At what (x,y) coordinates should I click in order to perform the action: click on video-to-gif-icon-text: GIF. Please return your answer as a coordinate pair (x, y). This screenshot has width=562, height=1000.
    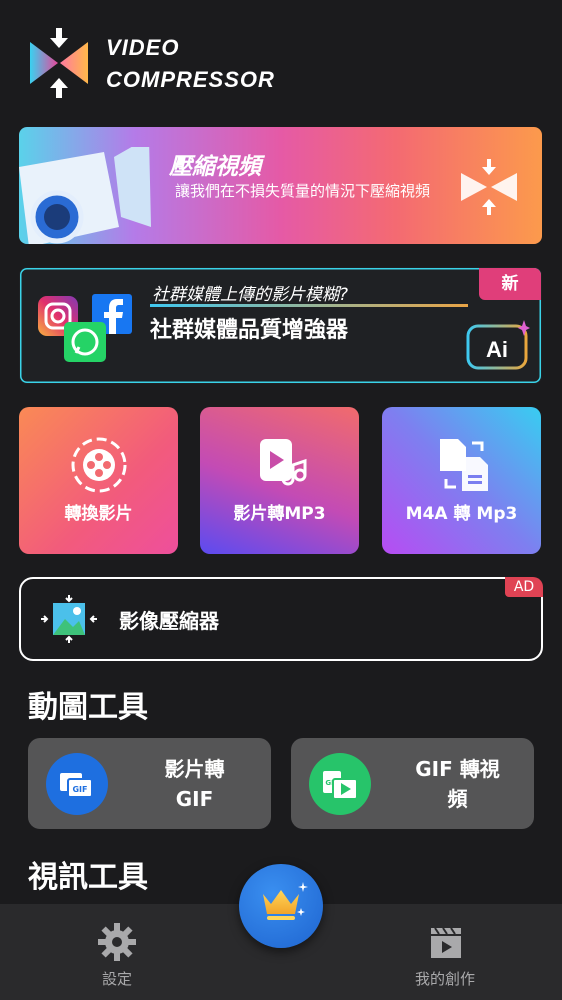
    Looking at the image, I should click on (79, 789).